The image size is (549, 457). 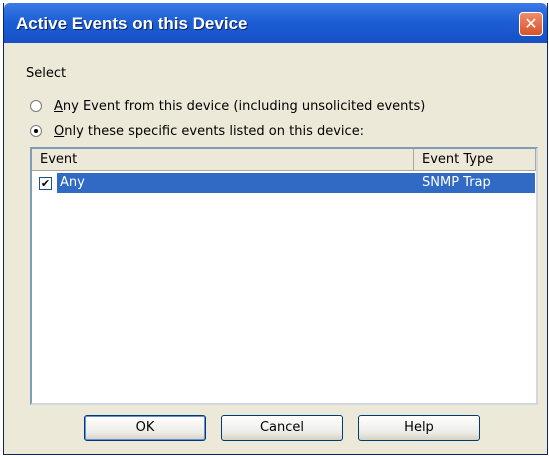 What do you see at coordinates (36, 106) in the screenshot?
I see `radio-button-unchecked` at bounding box center [36, 106].